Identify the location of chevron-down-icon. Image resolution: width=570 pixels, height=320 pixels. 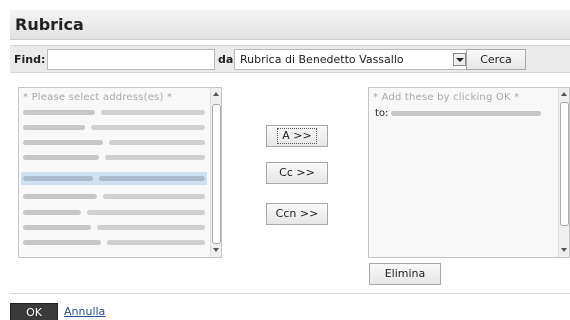
(459, 59).